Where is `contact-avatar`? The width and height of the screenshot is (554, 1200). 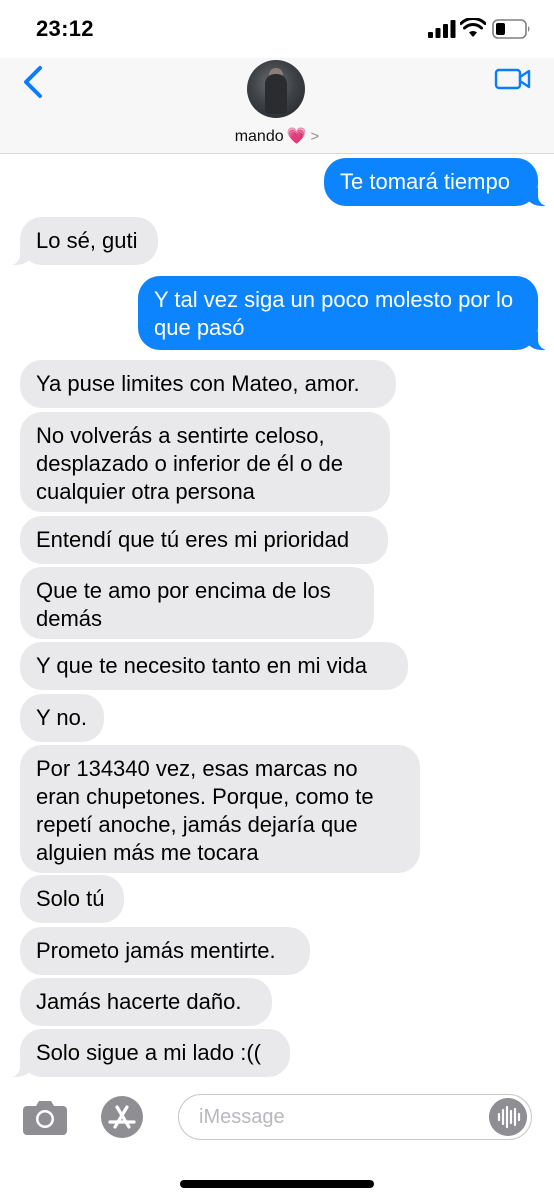
contact-avatar is located at coordinates (276, 89).